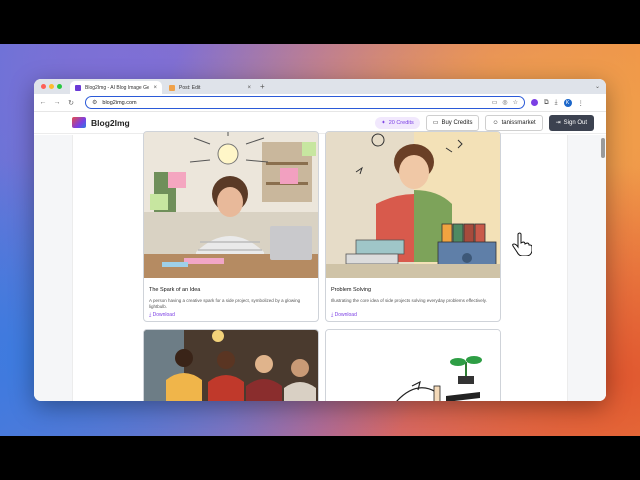 The image size is (640, 480). What do you see at coordinates (534, 102) in the screenshot?
I see `extension-icon` at bounding box center [534, 102].